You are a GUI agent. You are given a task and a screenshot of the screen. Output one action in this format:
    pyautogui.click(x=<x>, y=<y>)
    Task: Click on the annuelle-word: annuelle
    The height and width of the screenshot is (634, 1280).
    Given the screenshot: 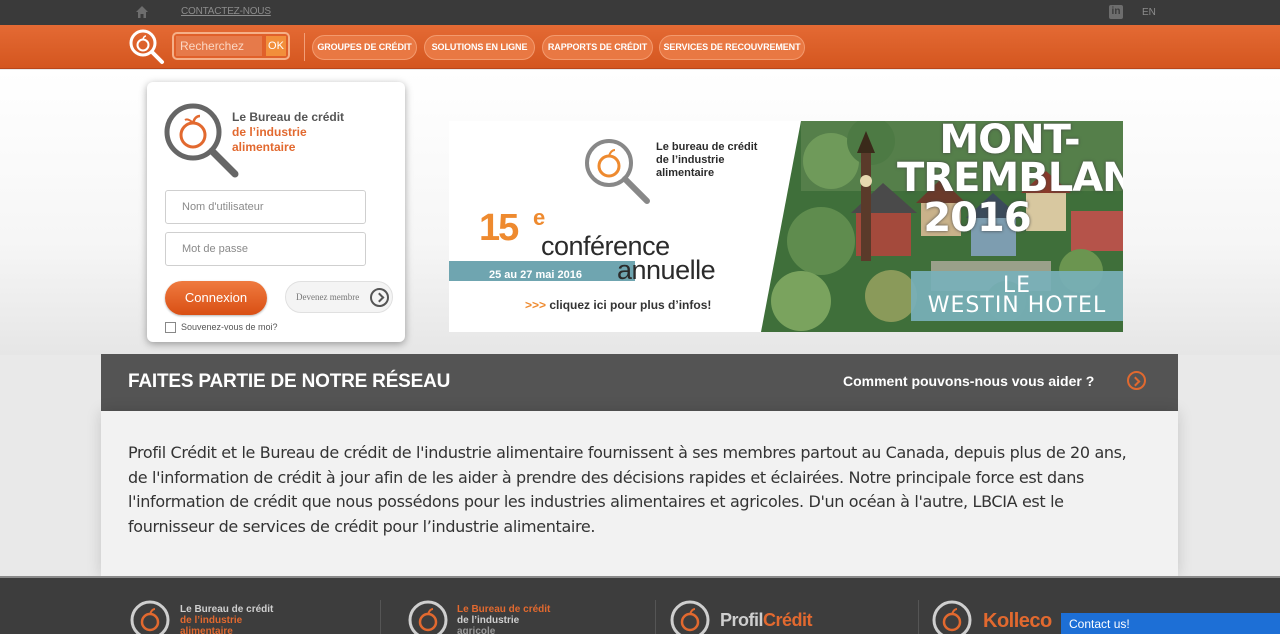 What is the action you would take?
    pyautogui.click(x=666, y=270)
    